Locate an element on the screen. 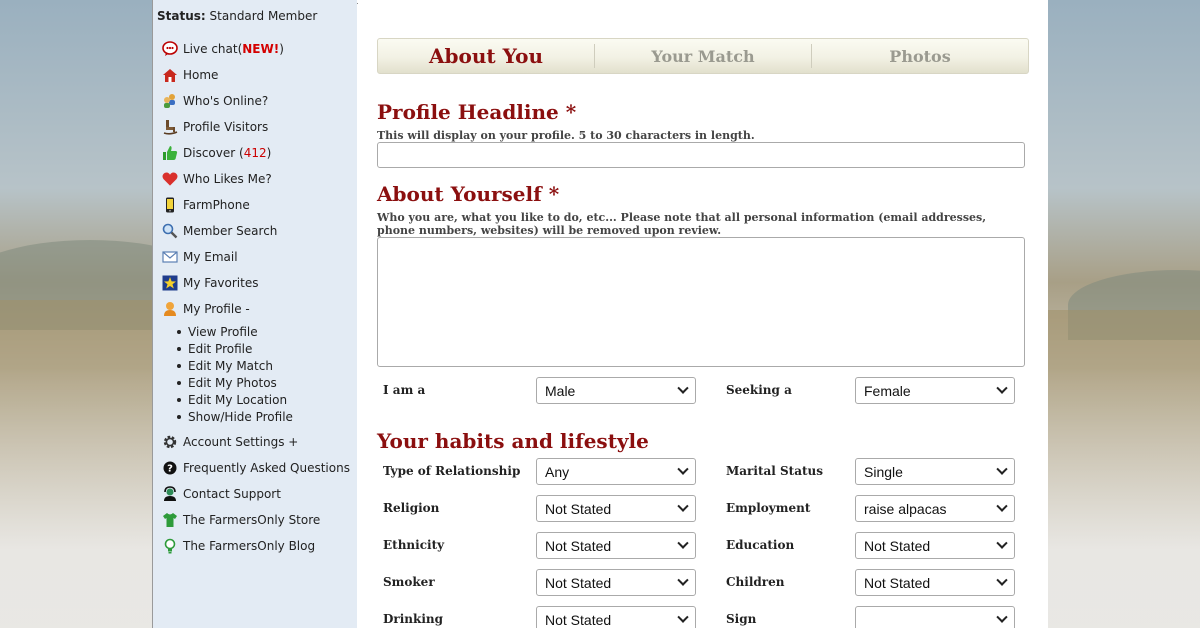 This screenshot has height=628, width=1200. sidebar-item-account-settings: Account Settings + is located at coordinates (230, 442).